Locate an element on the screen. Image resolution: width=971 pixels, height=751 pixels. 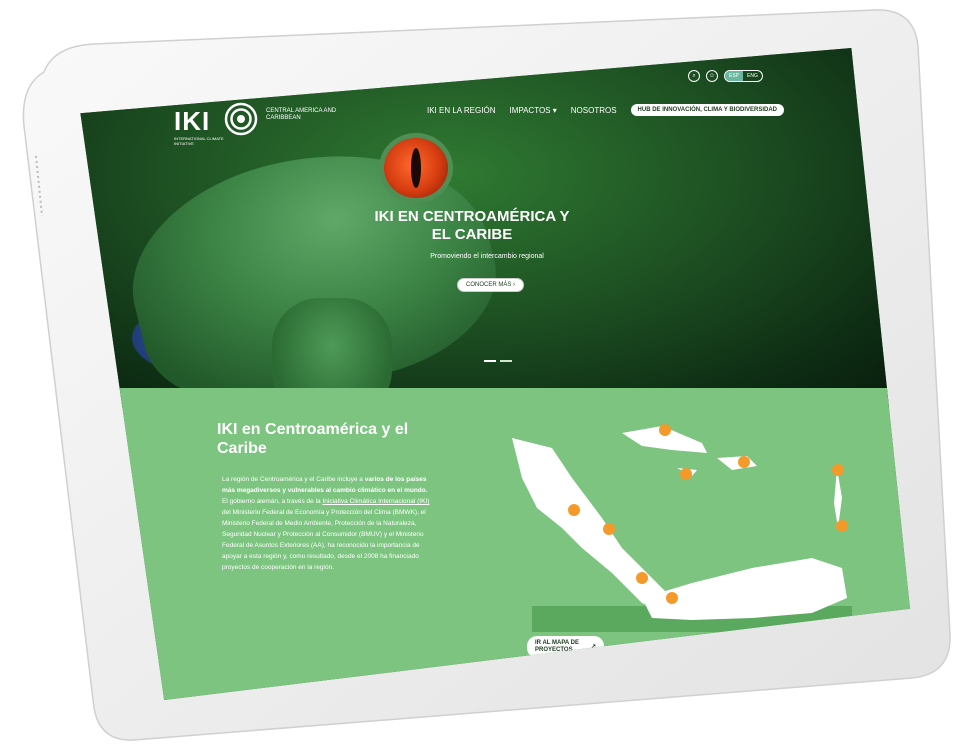
logo-subtitle: INTERNATIONAL CLIMATE INITIATIVE is located at coordinates (199, 141).